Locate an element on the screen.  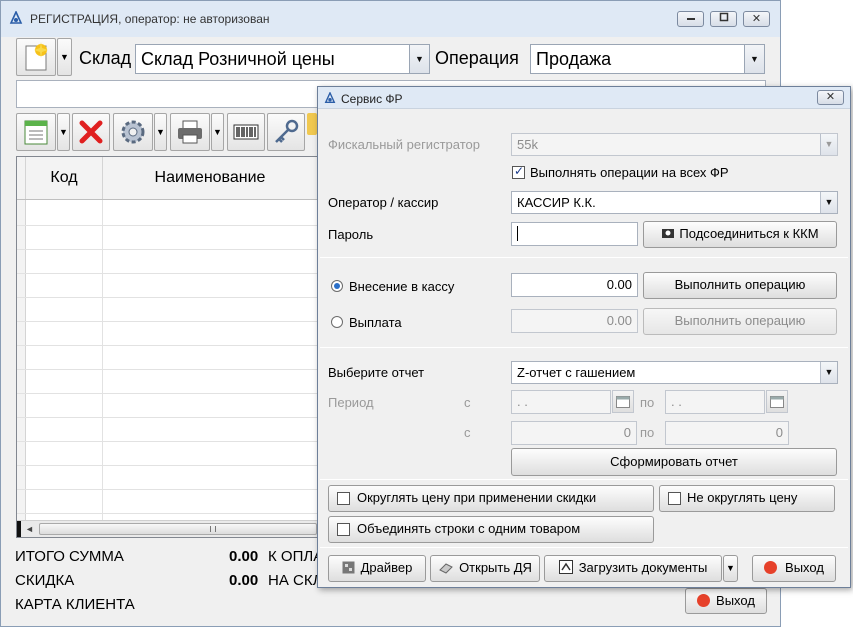
cash-drawer-icon is located at coordinates (446, 568).